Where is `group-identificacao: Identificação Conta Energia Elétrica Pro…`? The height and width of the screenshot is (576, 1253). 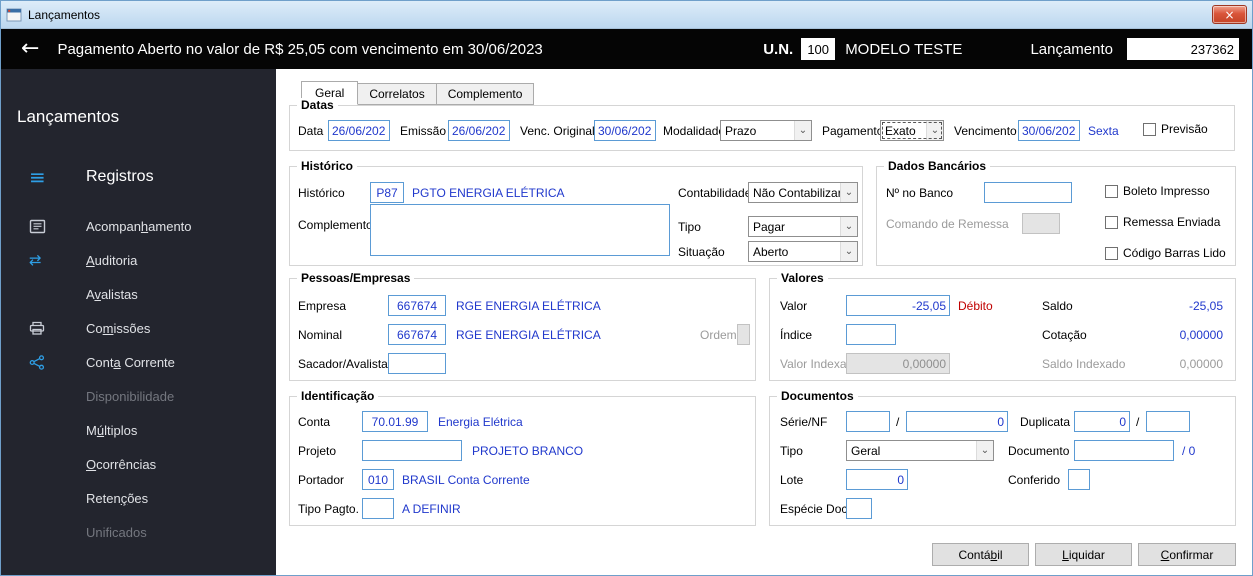
group-identificacao: Identificação Conta Energia Elétrica Pro… is located at coordinates (522, 457).